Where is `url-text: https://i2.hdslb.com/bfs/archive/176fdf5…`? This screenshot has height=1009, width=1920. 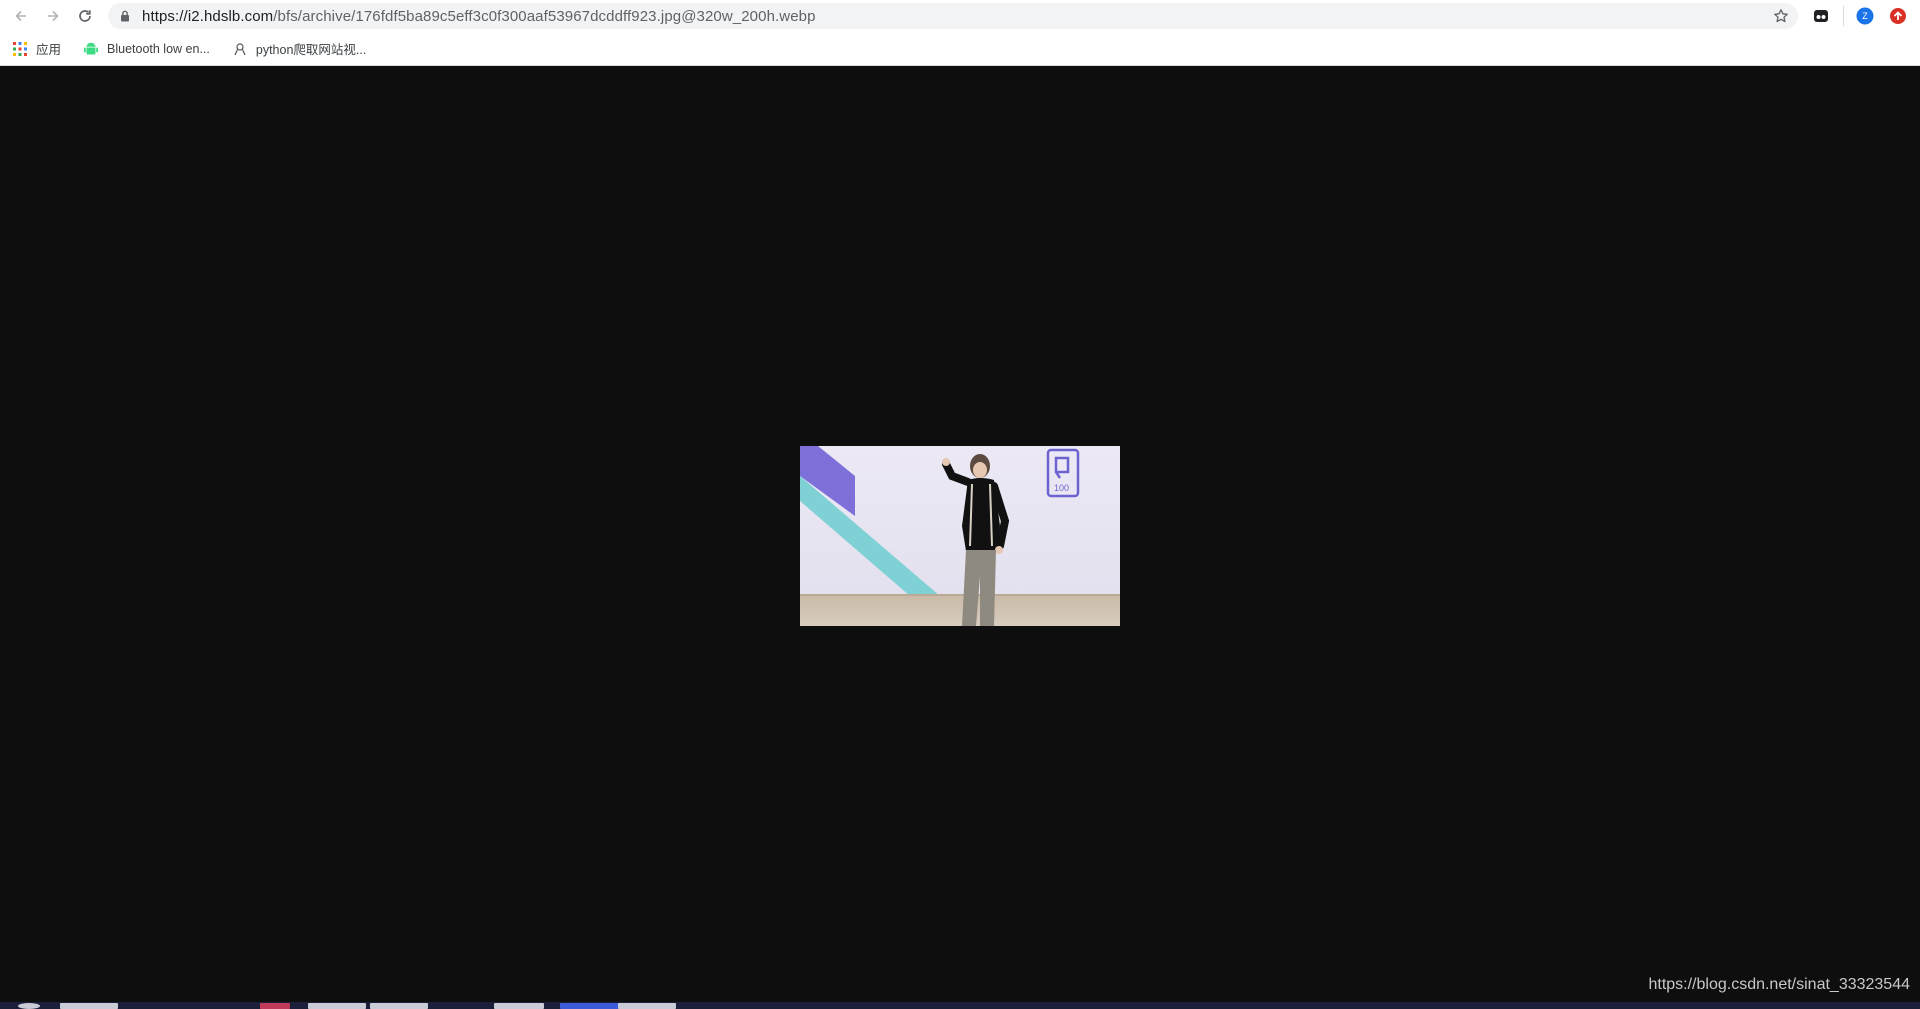
url-text: https://i2.hdslb.com/bfs/archive/176fdf5… is located at coordinates (479, 16).